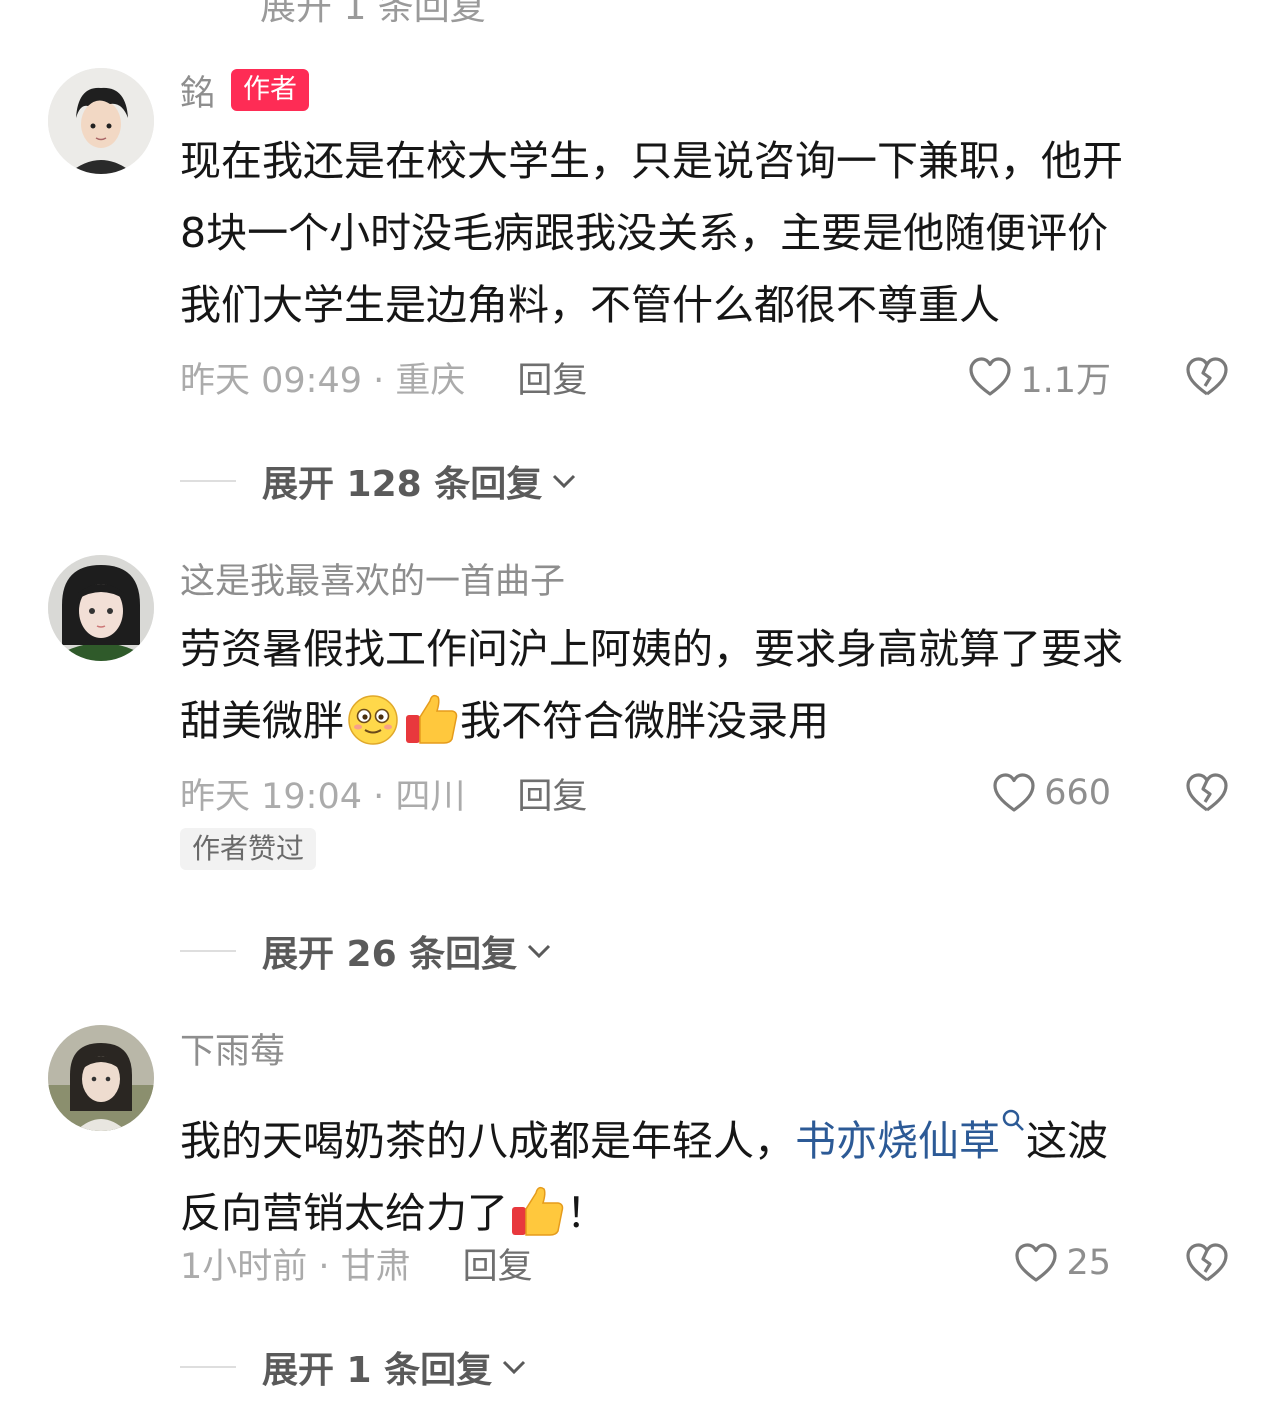  What do you see at coordinates (651, 161) in the screenshot?
I see `comment-line: 现在我还是在校大学生，只是说咨询一下兼职，他开` at bounding box center [651, 161].